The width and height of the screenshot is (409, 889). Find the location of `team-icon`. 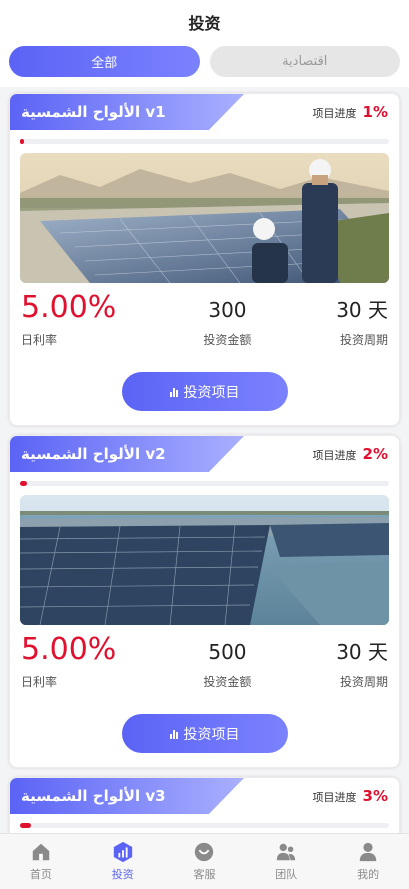

team-icon is located at coordinates (286, 852).